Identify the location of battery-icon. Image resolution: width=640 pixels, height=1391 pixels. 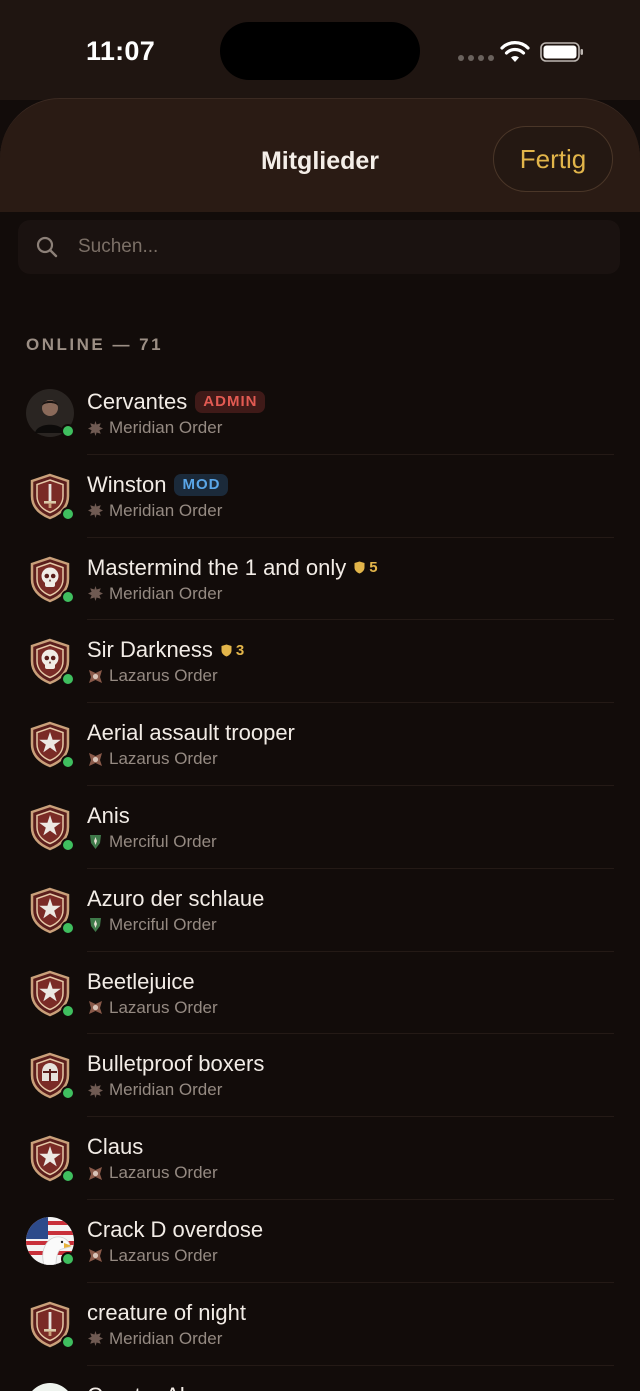
(561, 52).